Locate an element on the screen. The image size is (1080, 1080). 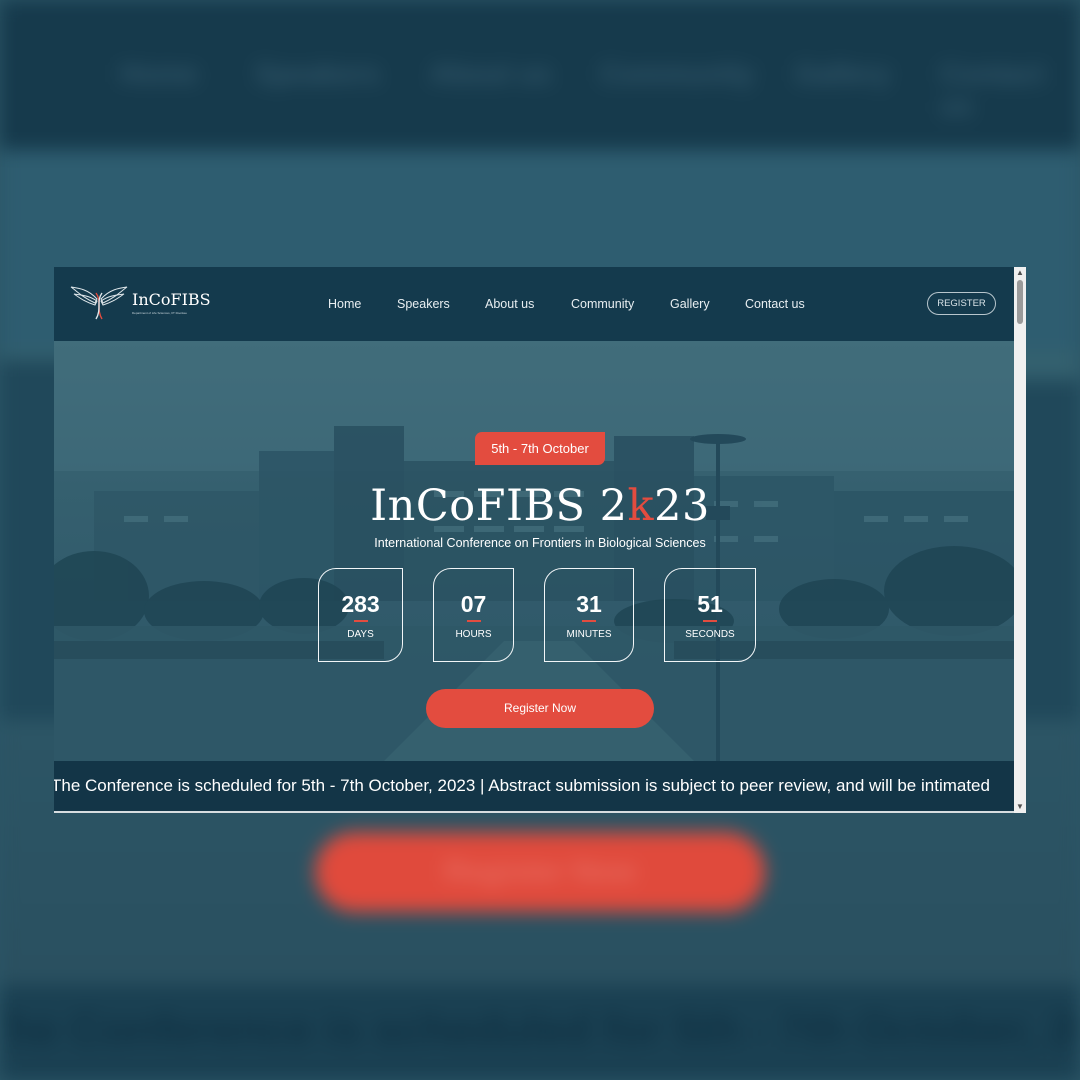
nav-community: Community is located at coordinates (602, 304).